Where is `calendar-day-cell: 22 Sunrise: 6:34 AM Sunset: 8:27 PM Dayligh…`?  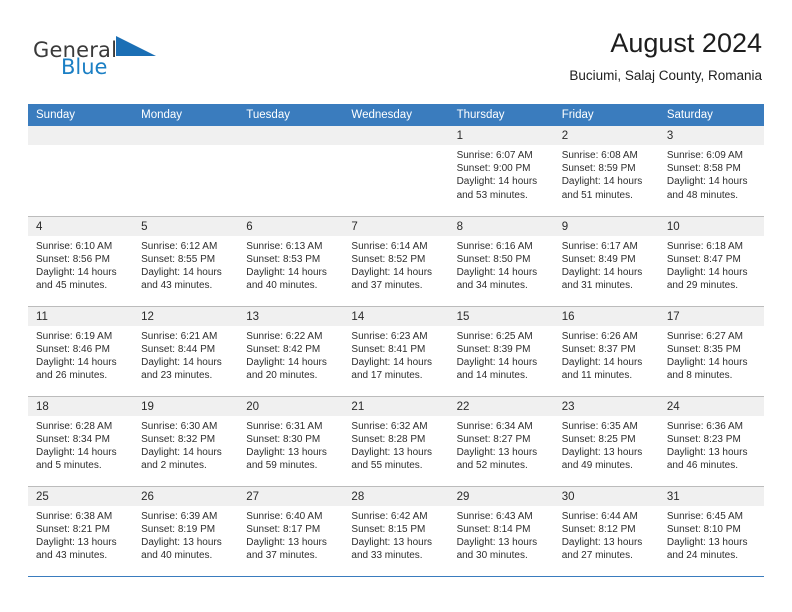 calendar-day-cell: 22 Sunrise: 6:34 AM Sunset: 8:27 PM Dayligh… is located at coordinates (501, 440).